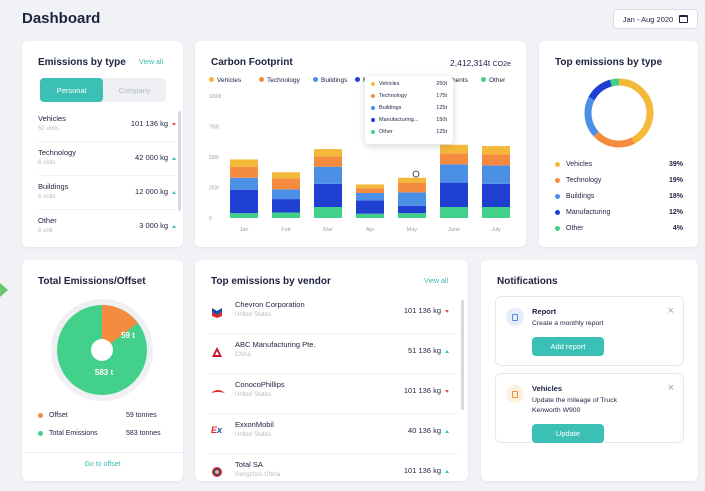 This screenshot has height=491, width=705. What do you see at coordinates (619, 113) in the screenshot?
I see `type-donut-chart` at bounding box center [619, 113].